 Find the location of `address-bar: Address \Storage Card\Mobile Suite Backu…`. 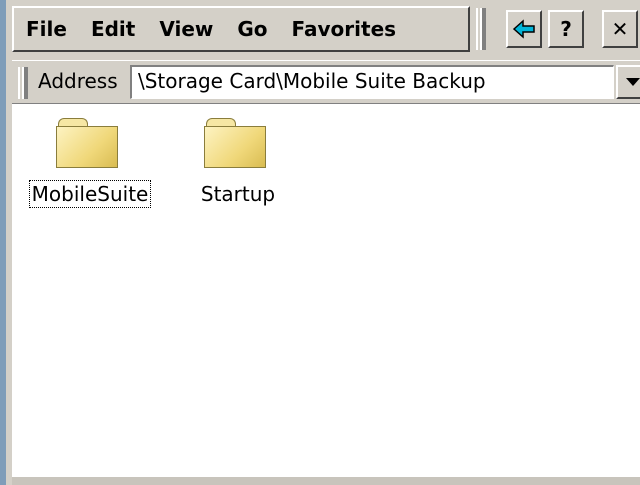

address-bar: Address \Storage Card\Mobile Suite Backu… is located at coordinates (326, 82).